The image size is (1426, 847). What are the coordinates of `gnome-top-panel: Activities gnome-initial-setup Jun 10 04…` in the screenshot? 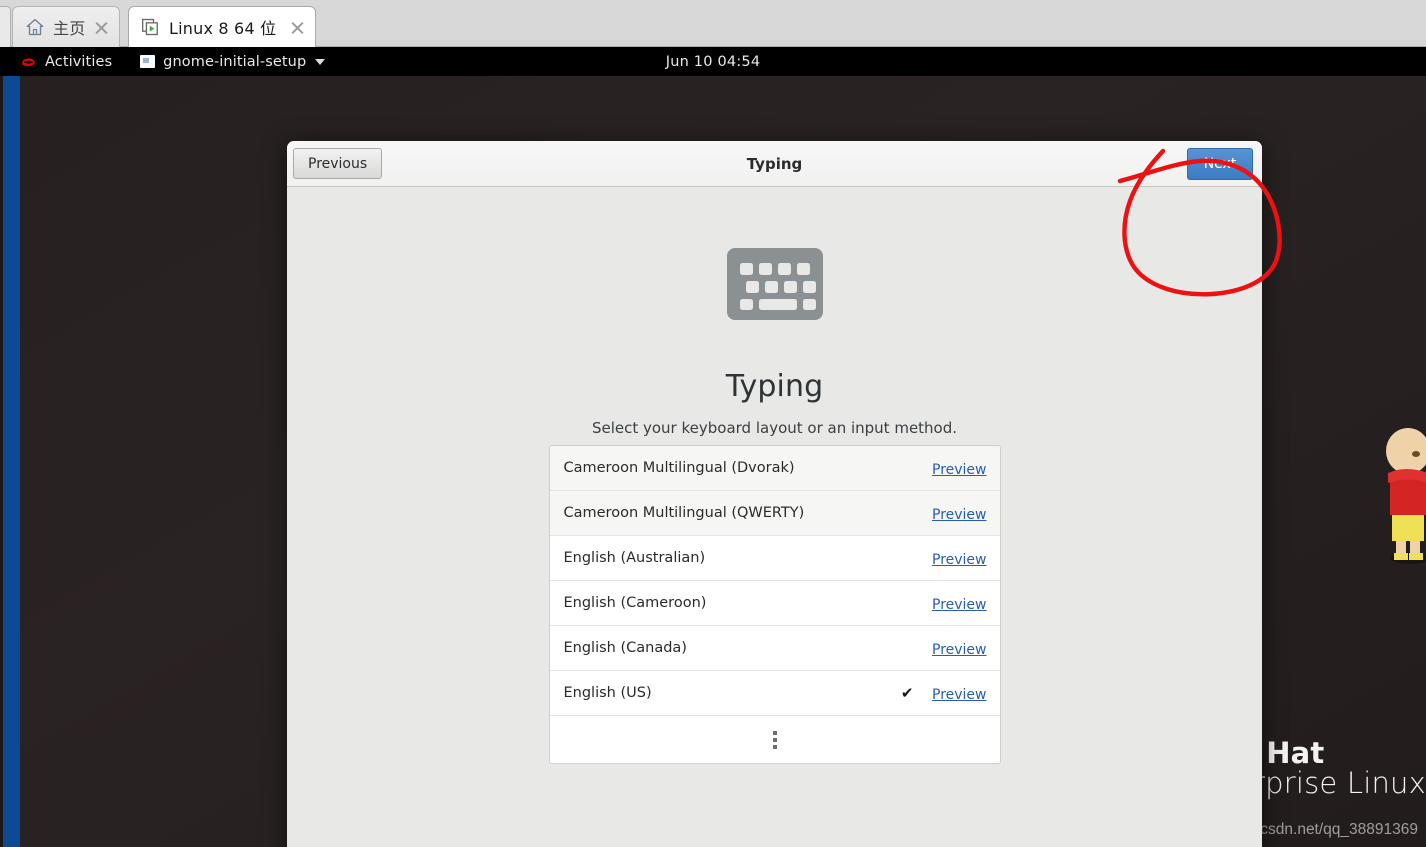 It's located at (713, 61).